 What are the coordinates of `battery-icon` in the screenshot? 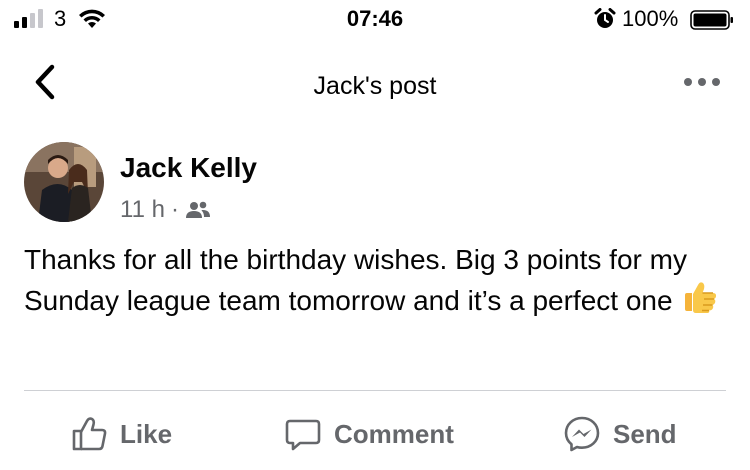 It's located at (711, 20).